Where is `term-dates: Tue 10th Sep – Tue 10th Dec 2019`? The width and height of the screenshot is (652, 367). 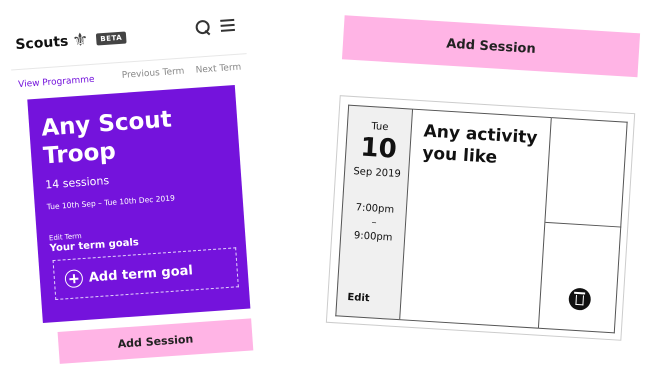
term-dates: Tue 10th Sep – Tue 10th Dec 2019 is located at coordinates (111, 202).